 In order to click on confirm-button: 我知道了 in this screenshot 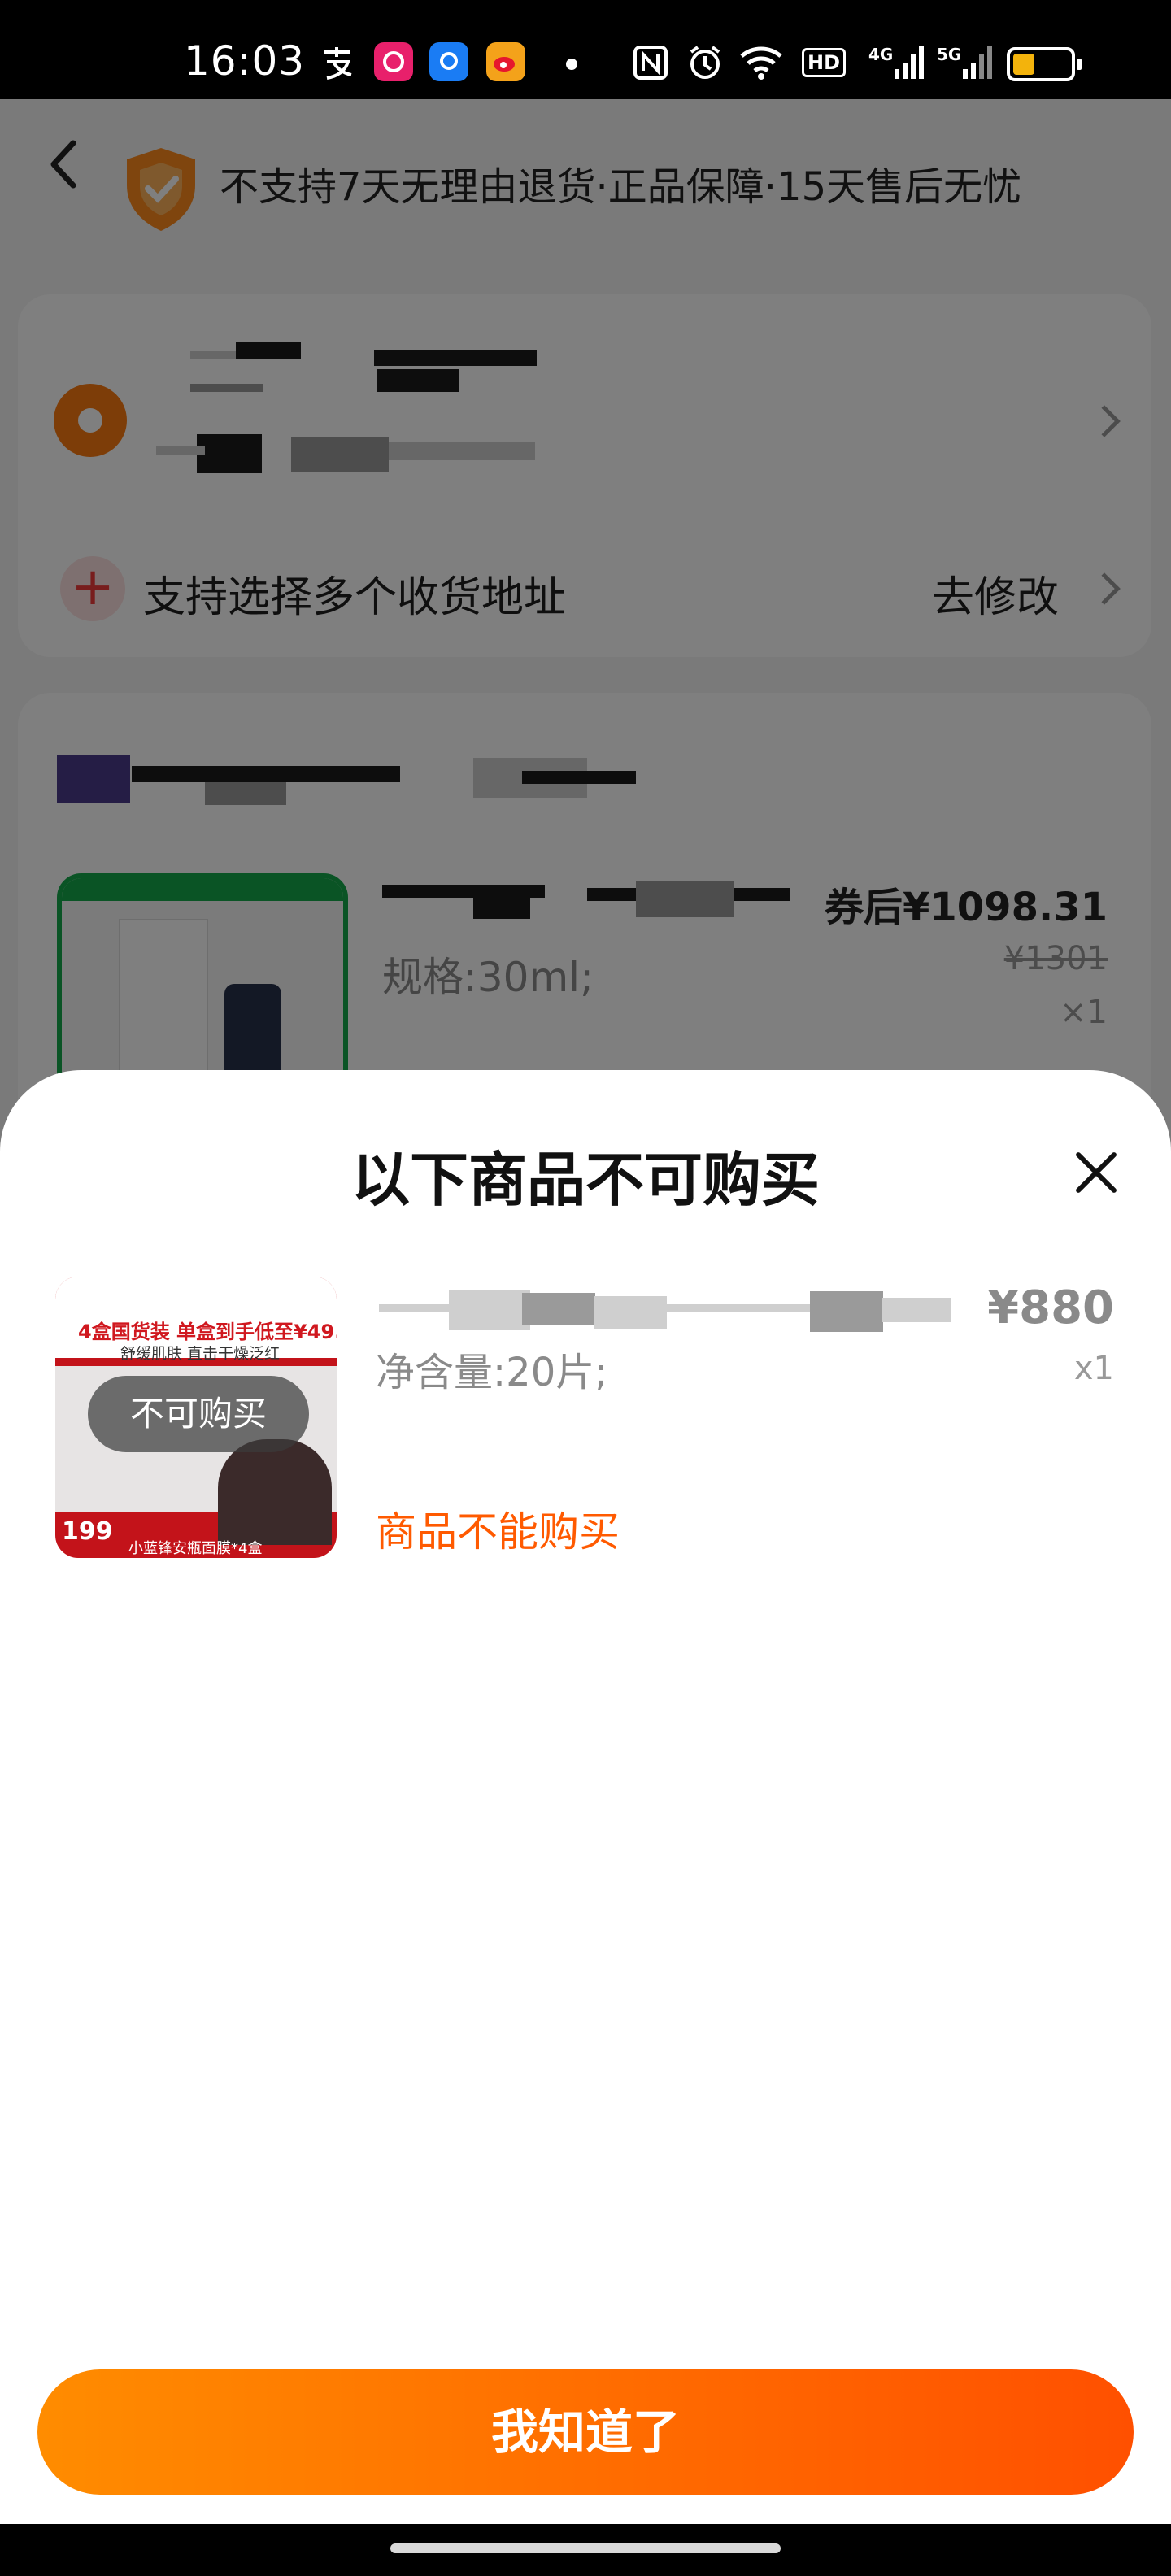, I will do `click(585, 2432)`.